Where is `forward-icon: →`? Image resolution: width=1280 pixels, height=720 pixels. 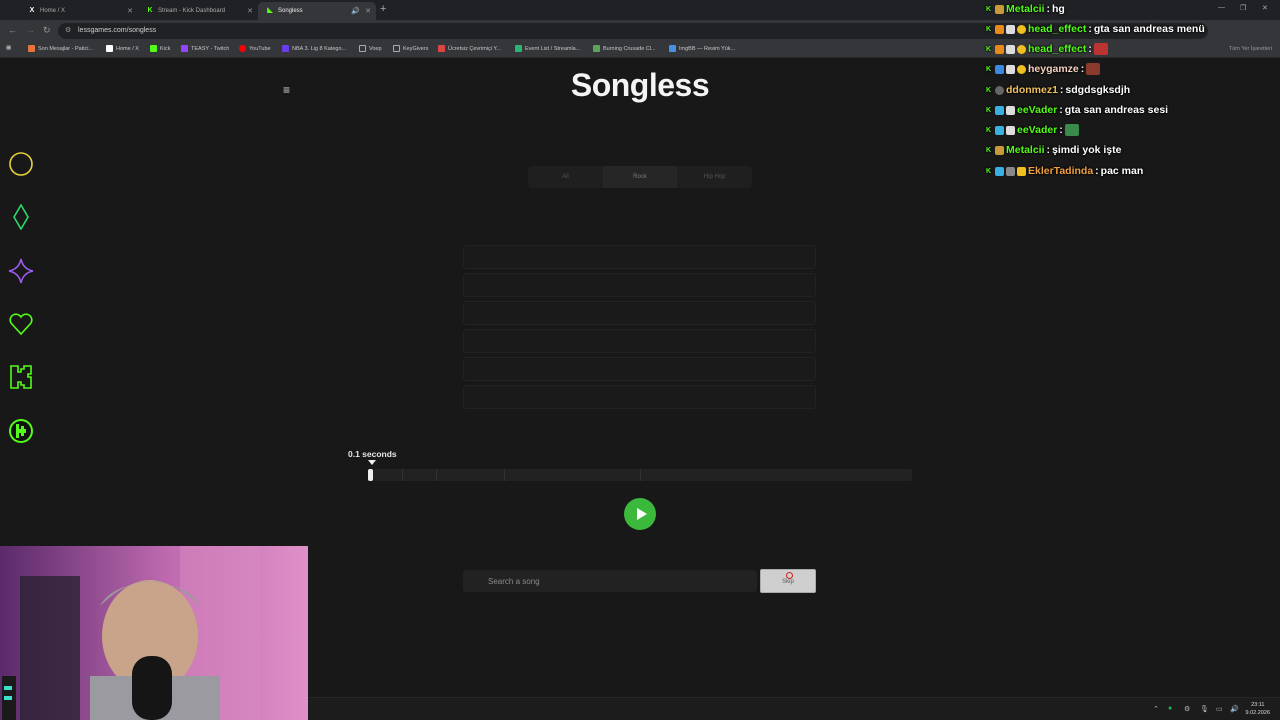
forward-icon: → is located at coordinates (30, 30).